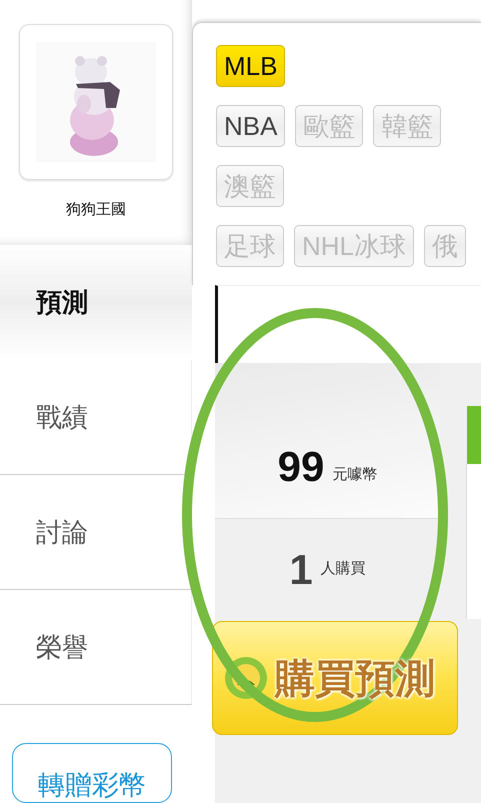 Image resolution: width=481 pixels, height=803 pixels. I want to click on nav-tab: 榮譽, so click(96, 647).